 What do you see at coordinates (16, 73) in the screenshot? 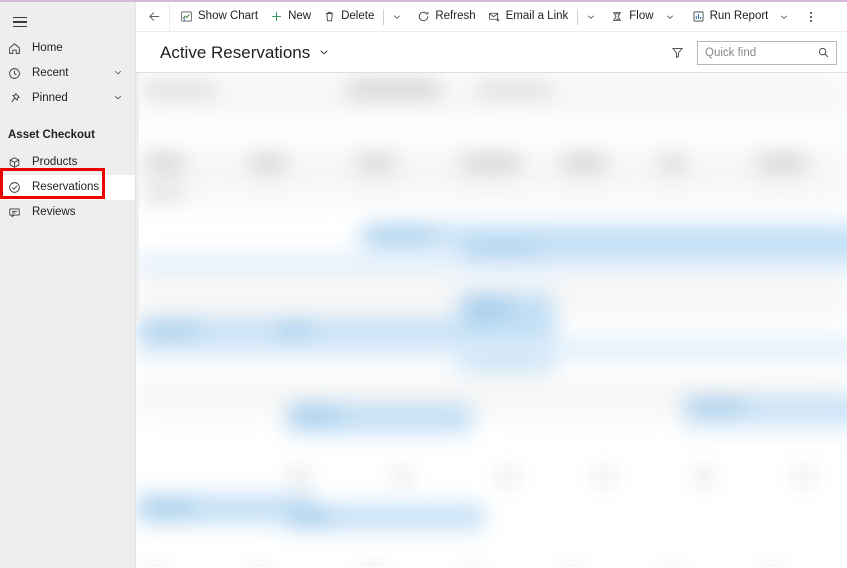
I see `clock-icon` at bounding box center [16, 73].